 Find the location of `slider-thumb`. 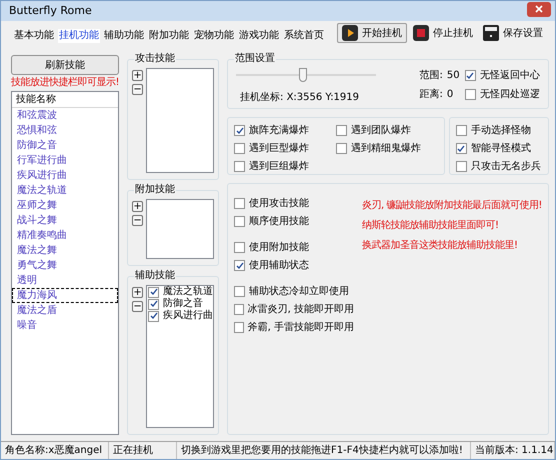

slider-thumb is located at coordinates (303, 75).